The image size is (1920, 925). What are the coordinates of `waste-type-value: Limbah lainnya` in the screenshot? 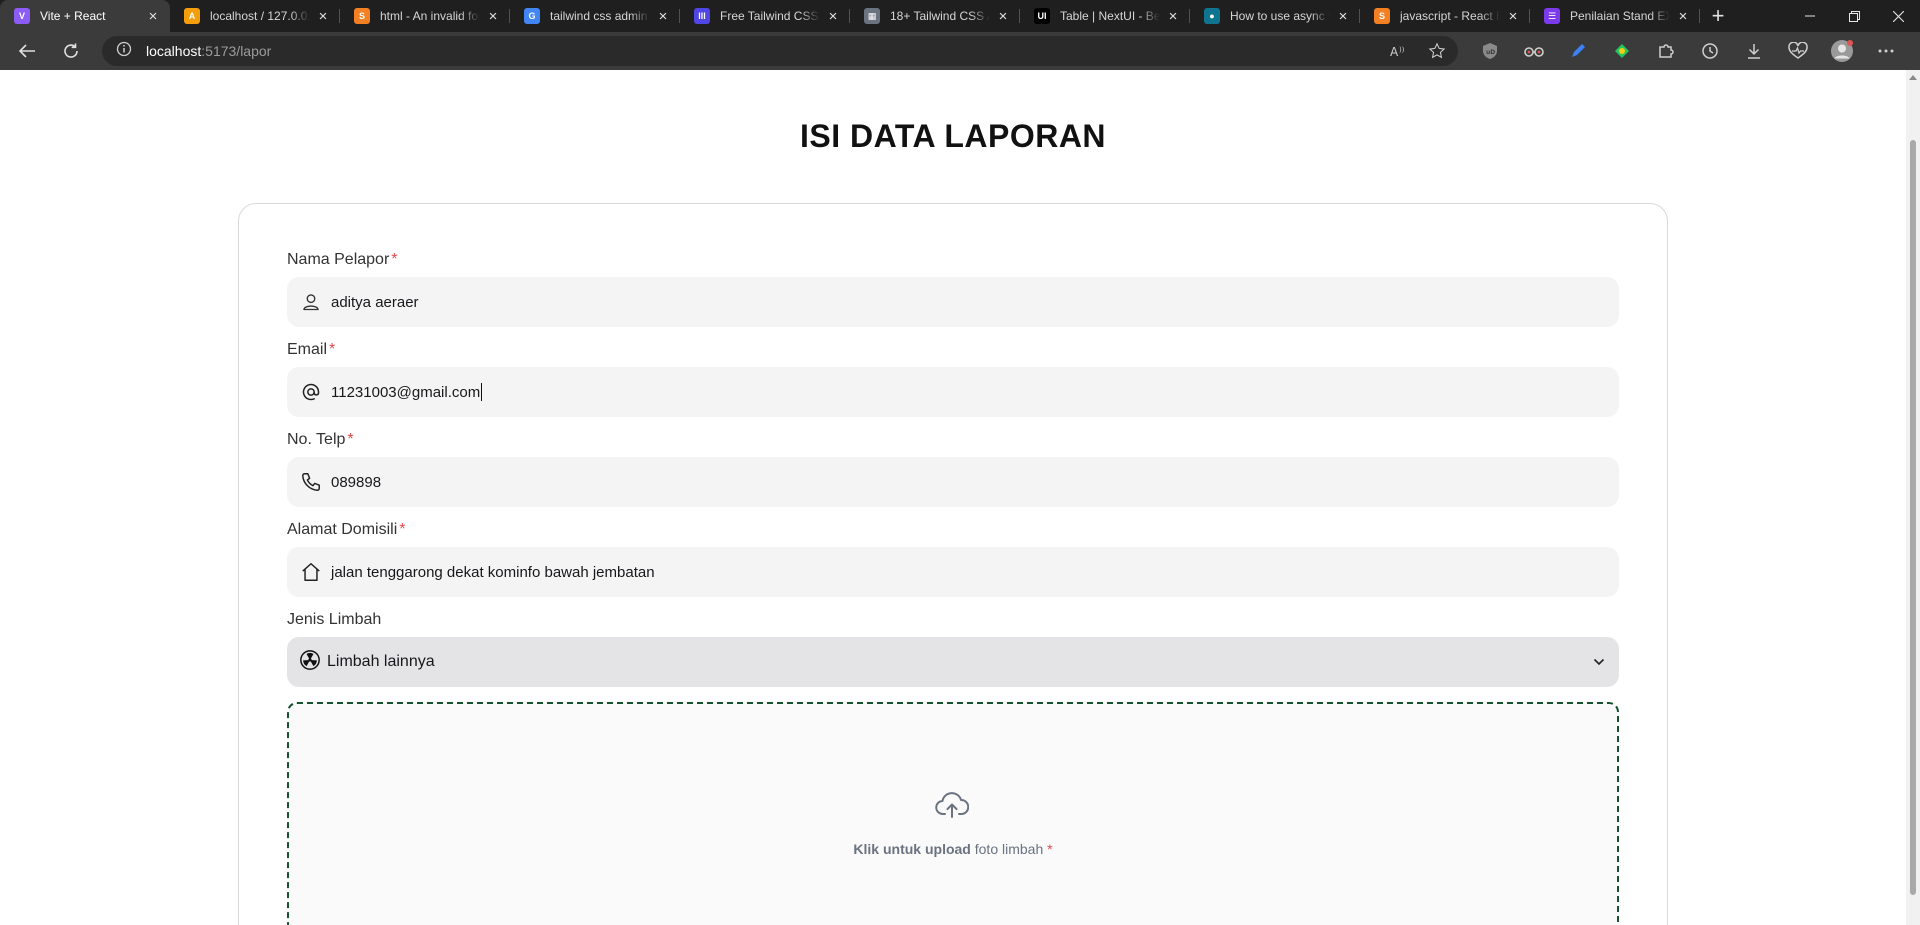 It's located at (381, 661).